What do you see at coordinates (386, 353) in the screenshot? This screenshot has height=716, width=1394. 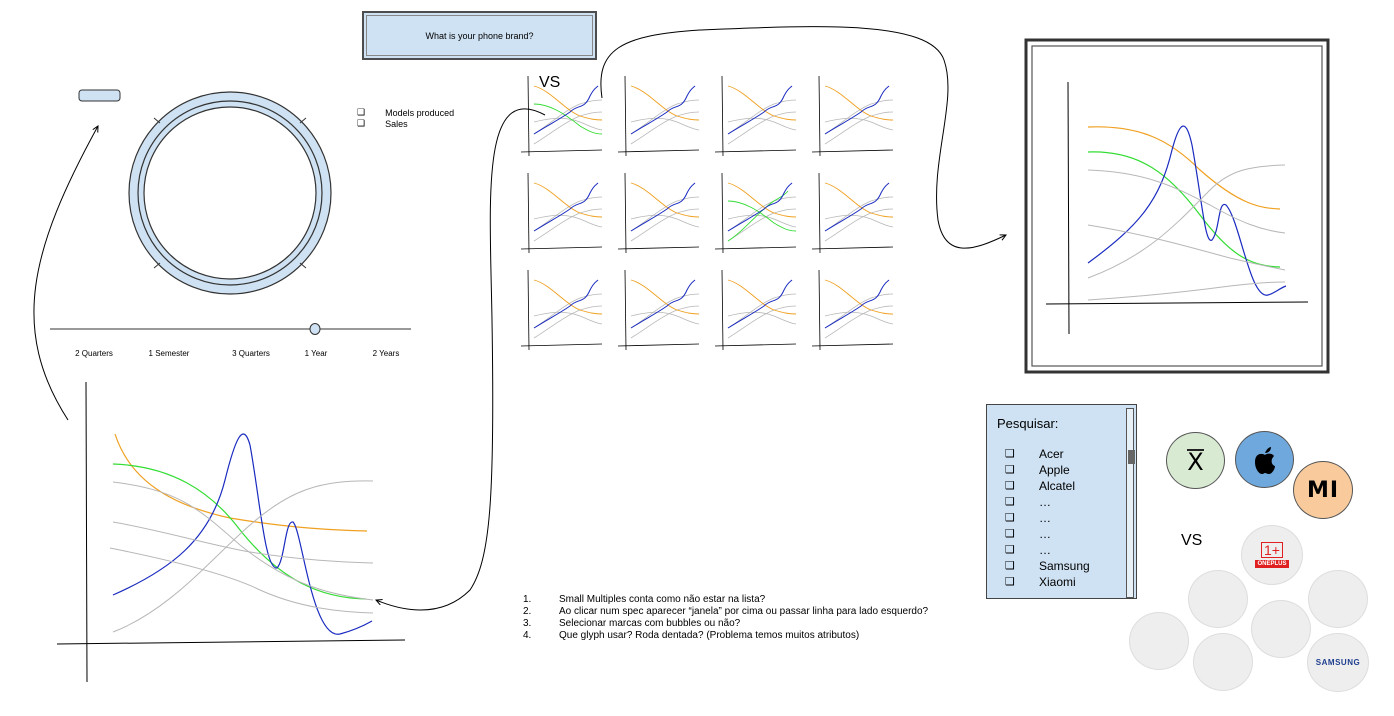 I see `timeline-tick: 2 Years` at bounding box center [386, 353].